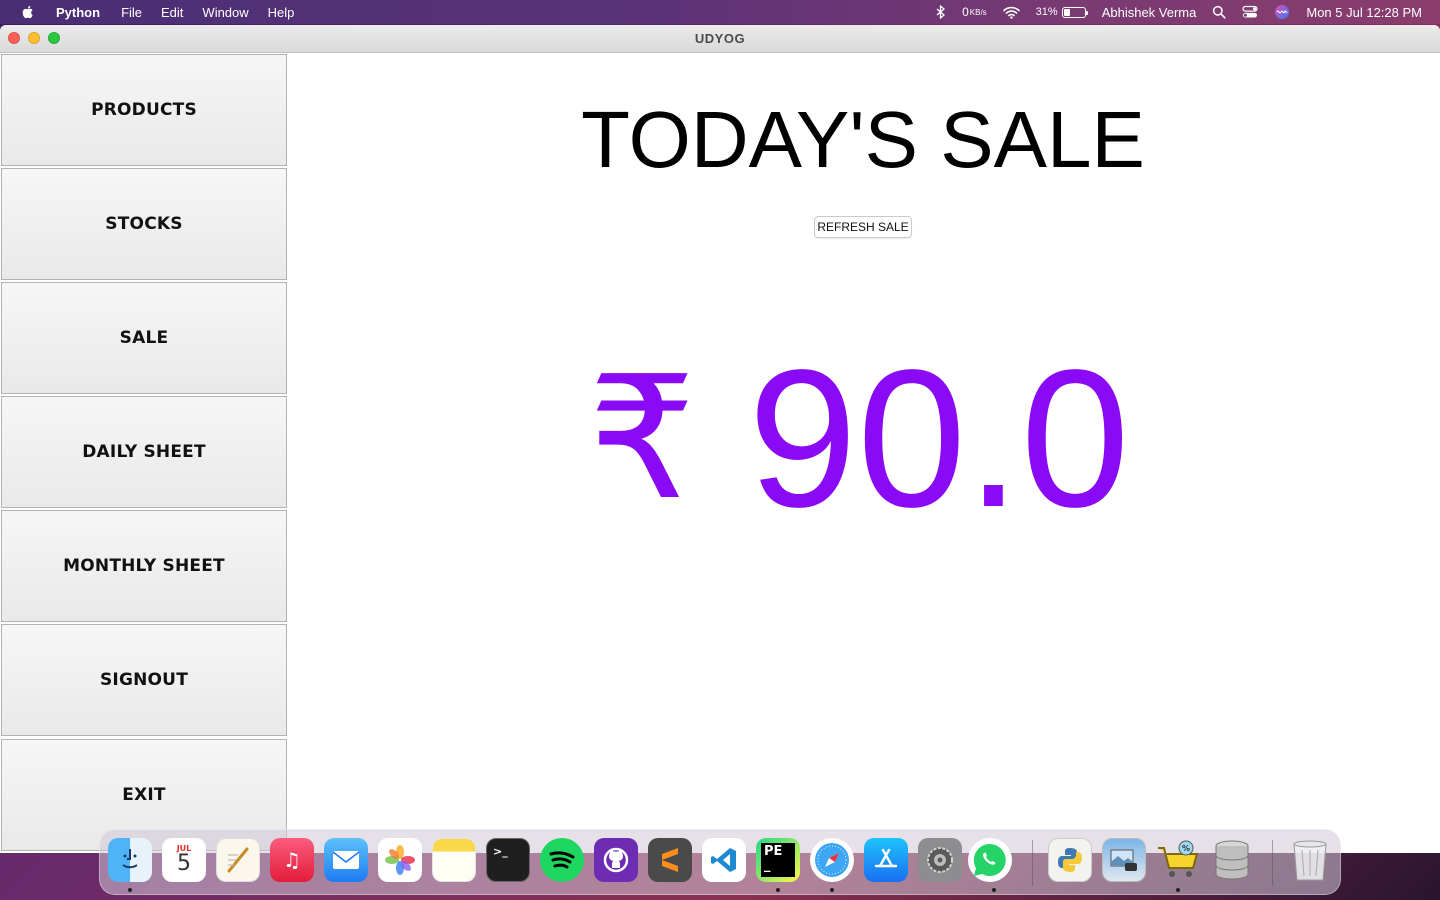 This screenshot has width=1440, height=900. What do you see at coordinates (144, 224) in the screenshot?
I see `stocks-button: STOCKS` at bounding box center [144, 224].